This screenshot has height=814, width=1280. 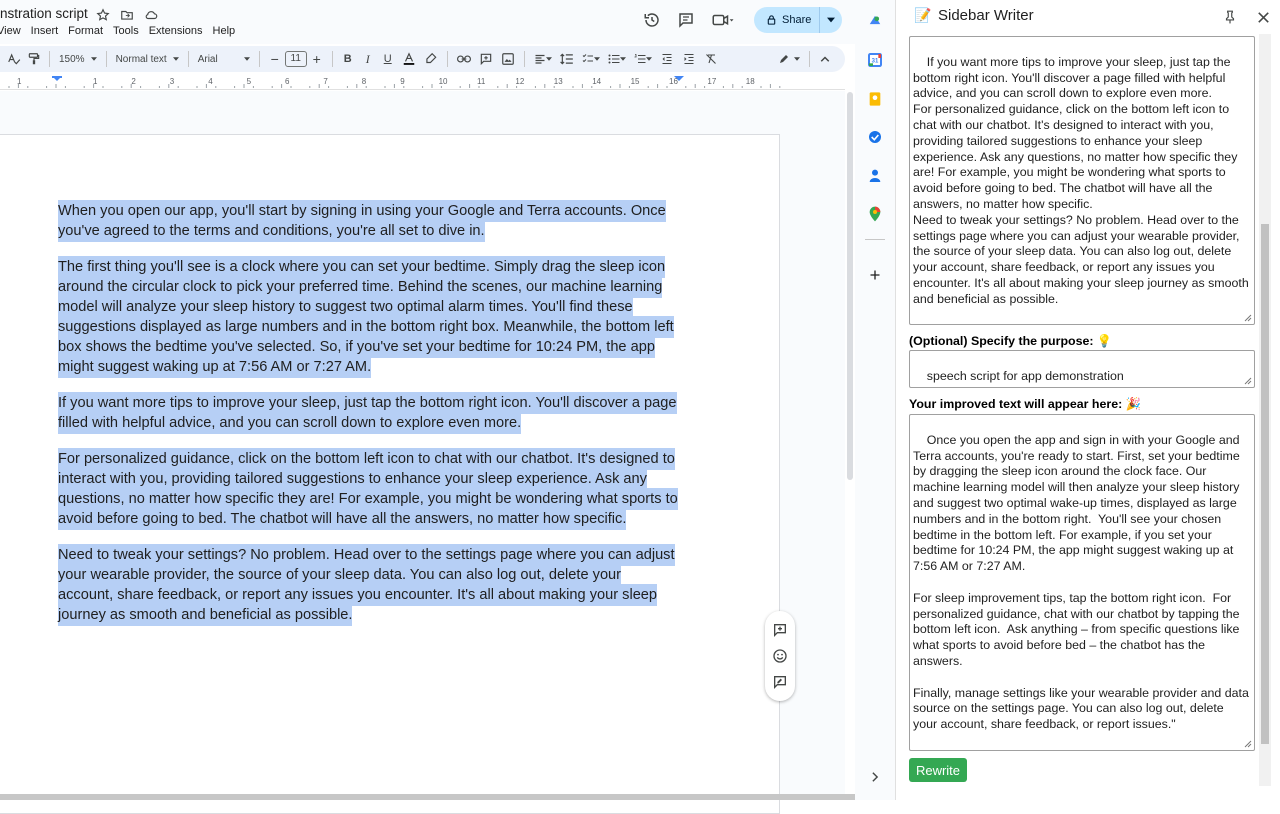 What do you see at coordinates (923, 15) in the screenshot?
I see `memo-icon: 📝` at bounding box center [923, 15].